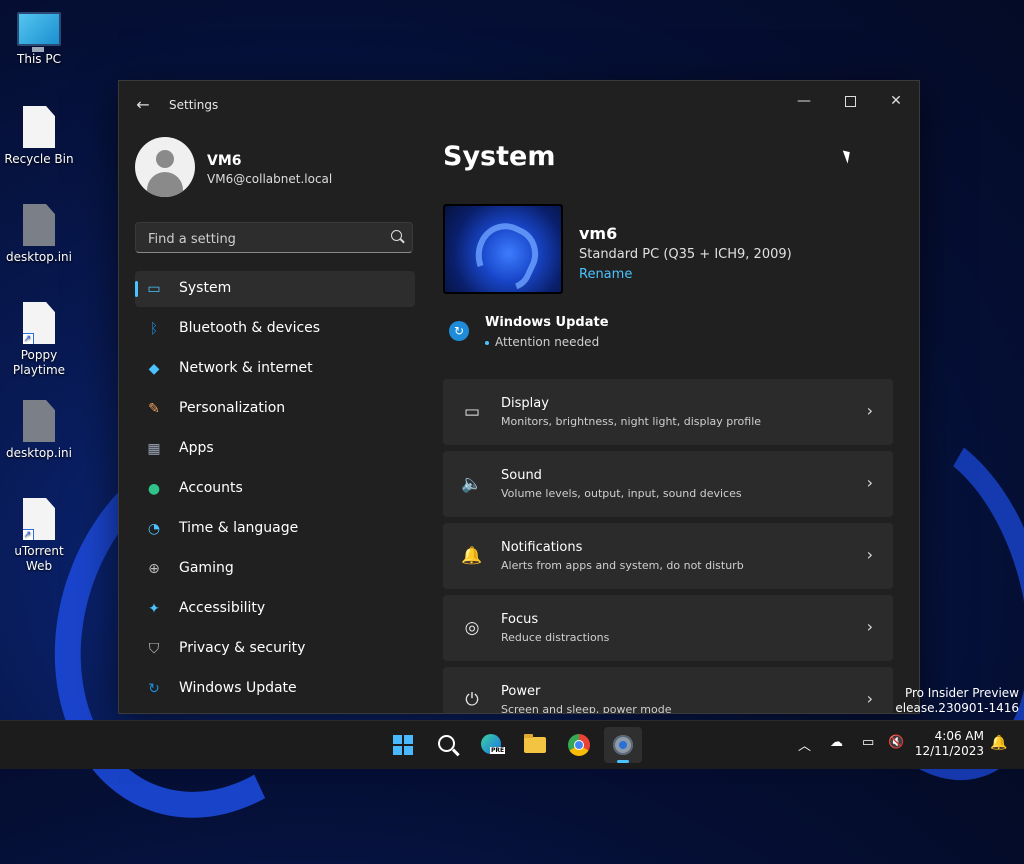 This screenshot has height=864, width=1024. What do you see at coordinates (165, 184) in the screenshot?
I see `avatar-body-icon` at bounding box center [165, 184].